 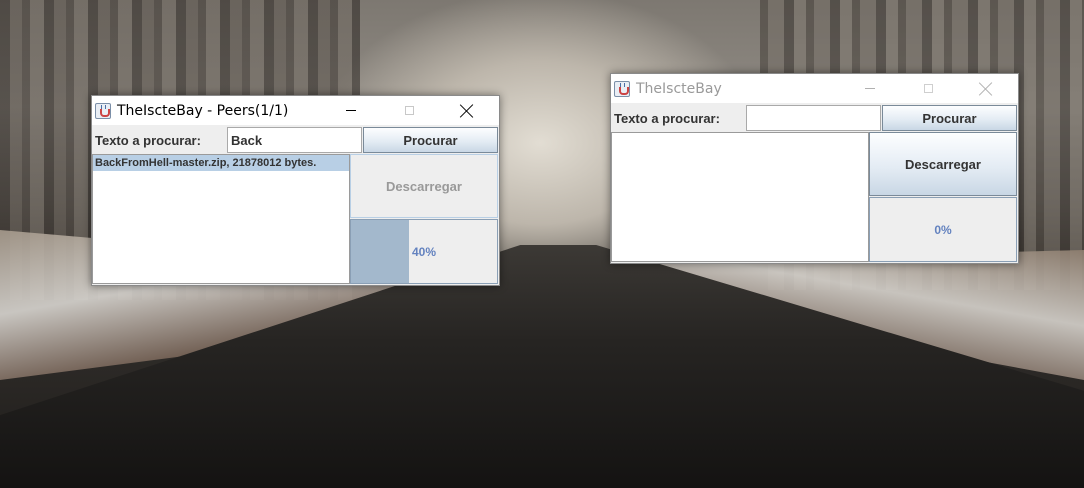 I want to click on list-item: BackFromHell-master.zip, 21878012 bytes., so click(x=221, y=163).